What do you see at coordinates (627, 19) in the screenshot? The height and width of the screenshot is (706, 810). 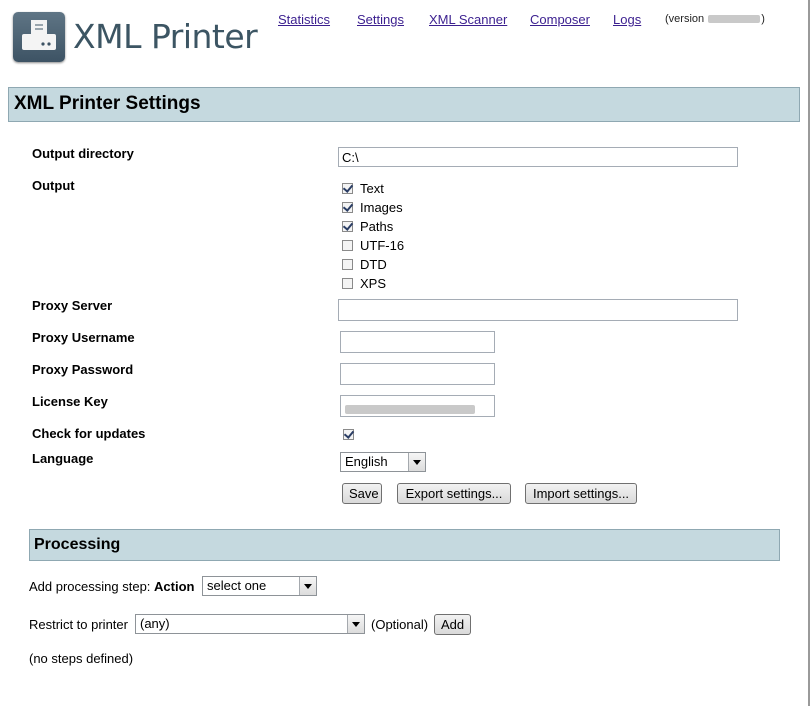 I see `nav-logs: Logs` at bounding box center [627, 19].